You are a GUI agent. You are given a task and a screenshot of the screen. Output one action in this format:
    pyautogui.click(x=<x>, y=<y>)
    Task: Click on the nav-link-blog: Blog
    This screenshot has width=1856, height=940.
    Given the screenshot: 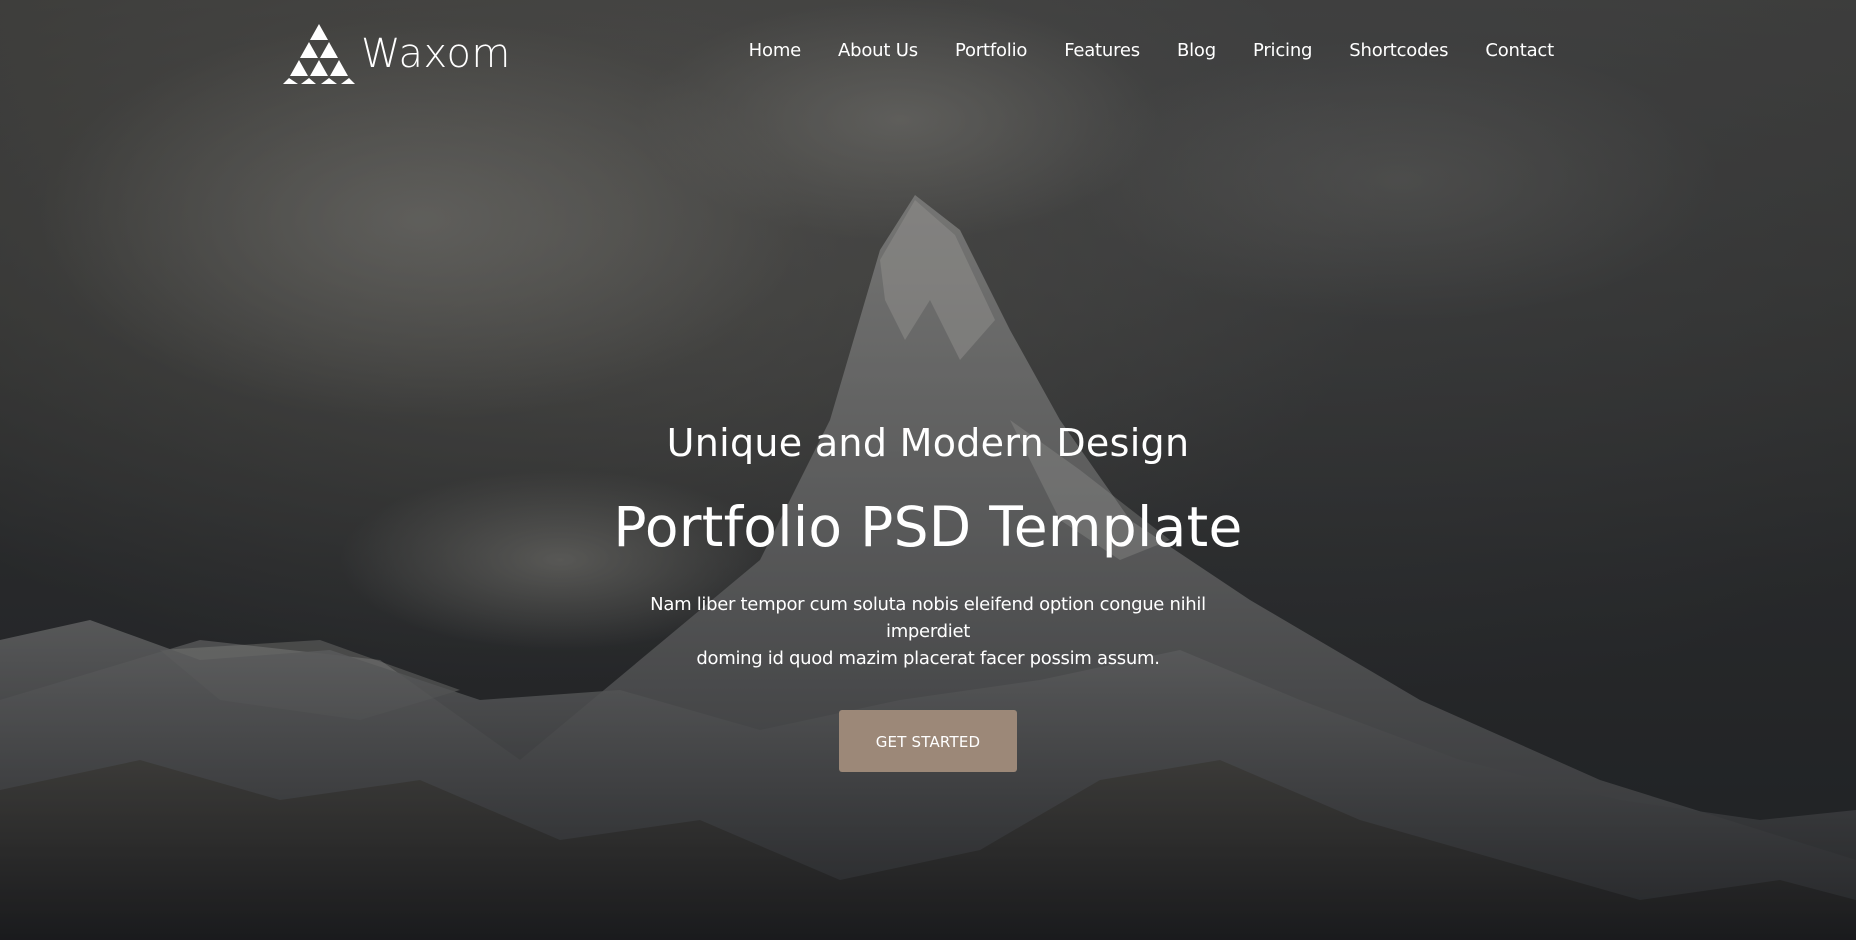 What is the action you would take?
    pyautogui.click(x=1196, y=50)
    